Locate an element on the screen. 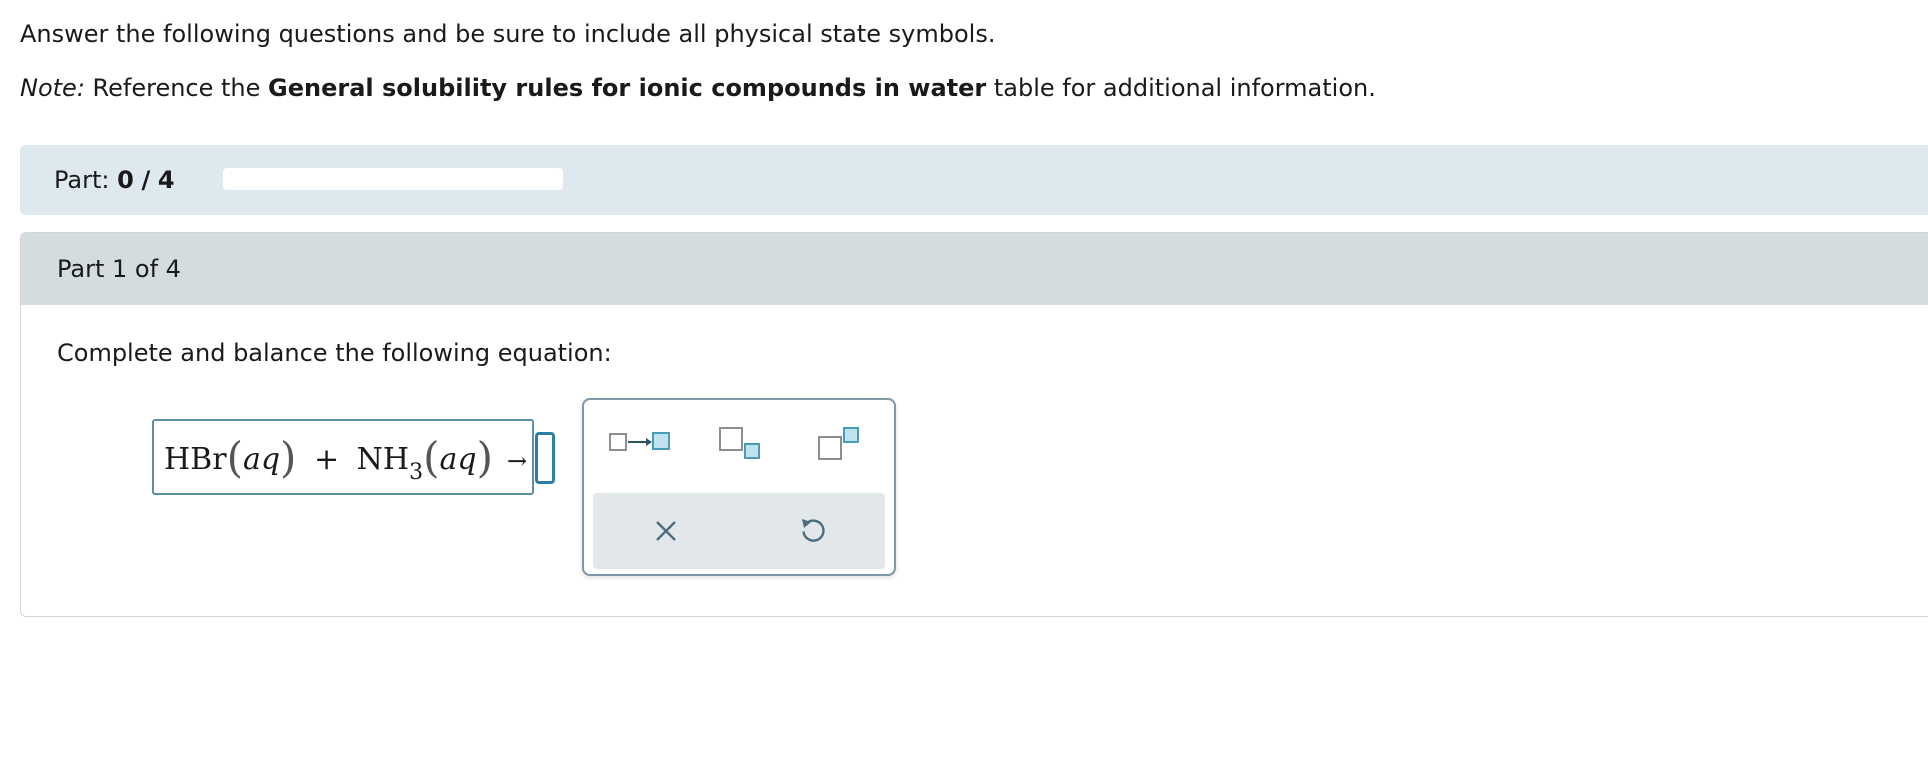 This screenshot has width=1928, height=780. part-current: 0 is located at coordinates (125, 180).